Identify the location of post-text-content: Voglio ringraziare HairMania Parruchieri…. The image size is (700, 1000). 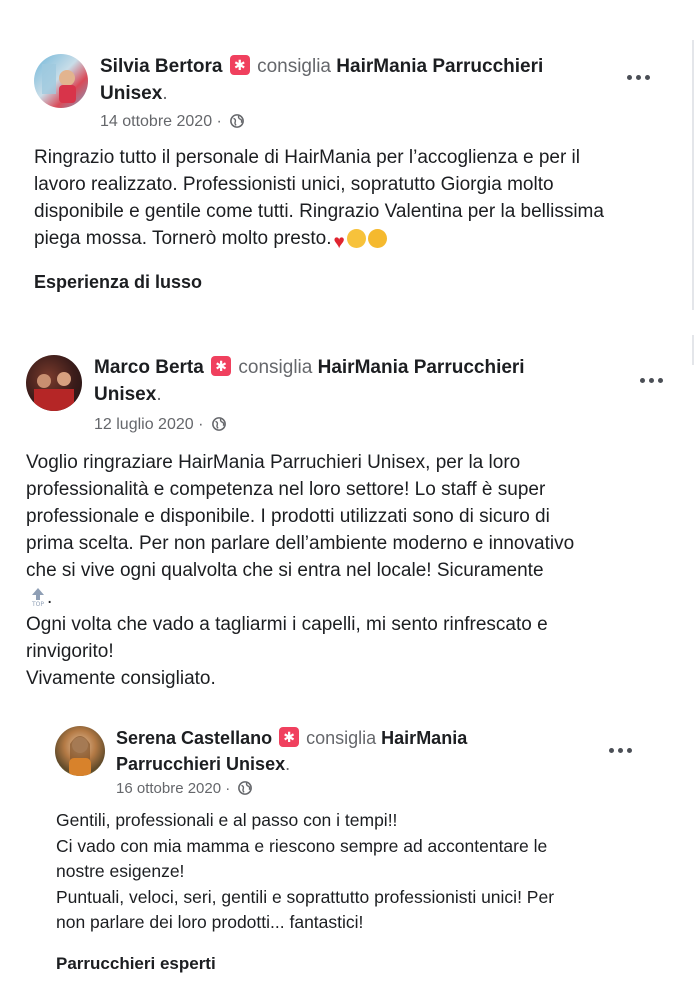
(300, 516).